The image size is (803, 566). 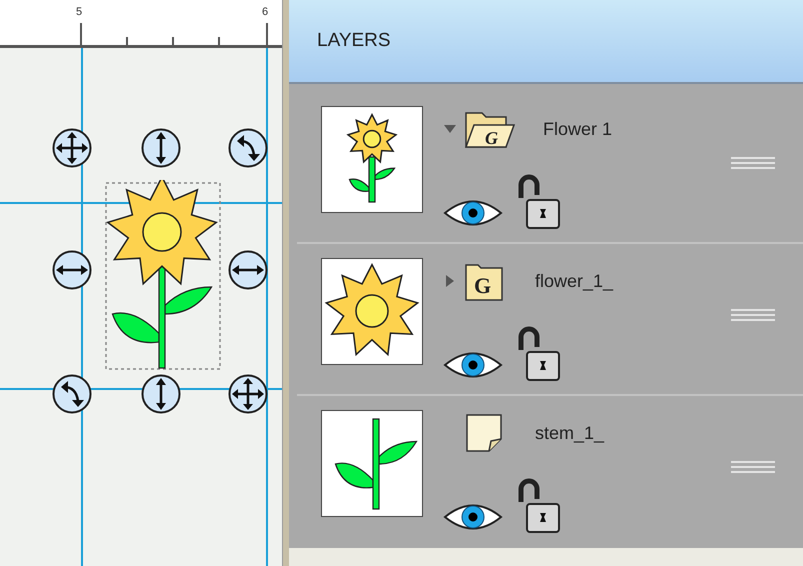 I want to click on ruler-label: 6, so click(x=265, y=12).